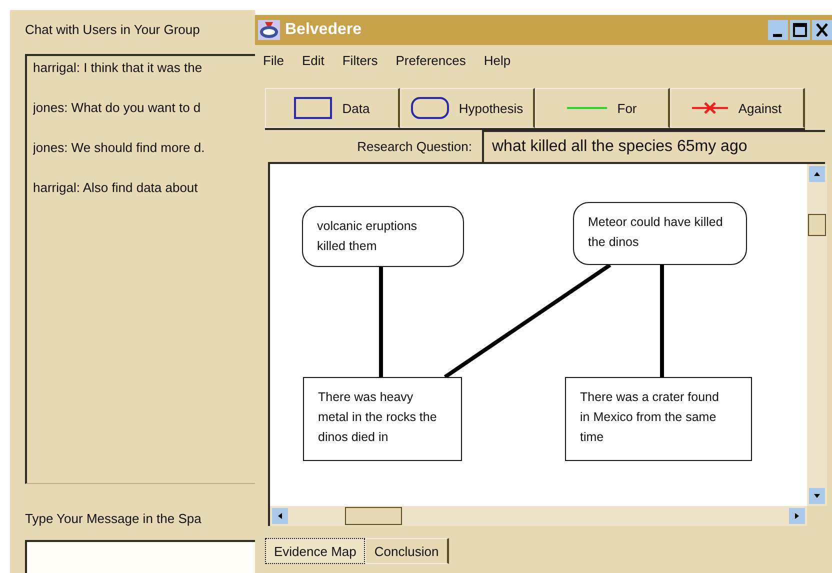 The height and width of the screenshot is (573, 832). I want to click on hypothesis-node: Meteor could have killed the dinos, so click(660, 233).